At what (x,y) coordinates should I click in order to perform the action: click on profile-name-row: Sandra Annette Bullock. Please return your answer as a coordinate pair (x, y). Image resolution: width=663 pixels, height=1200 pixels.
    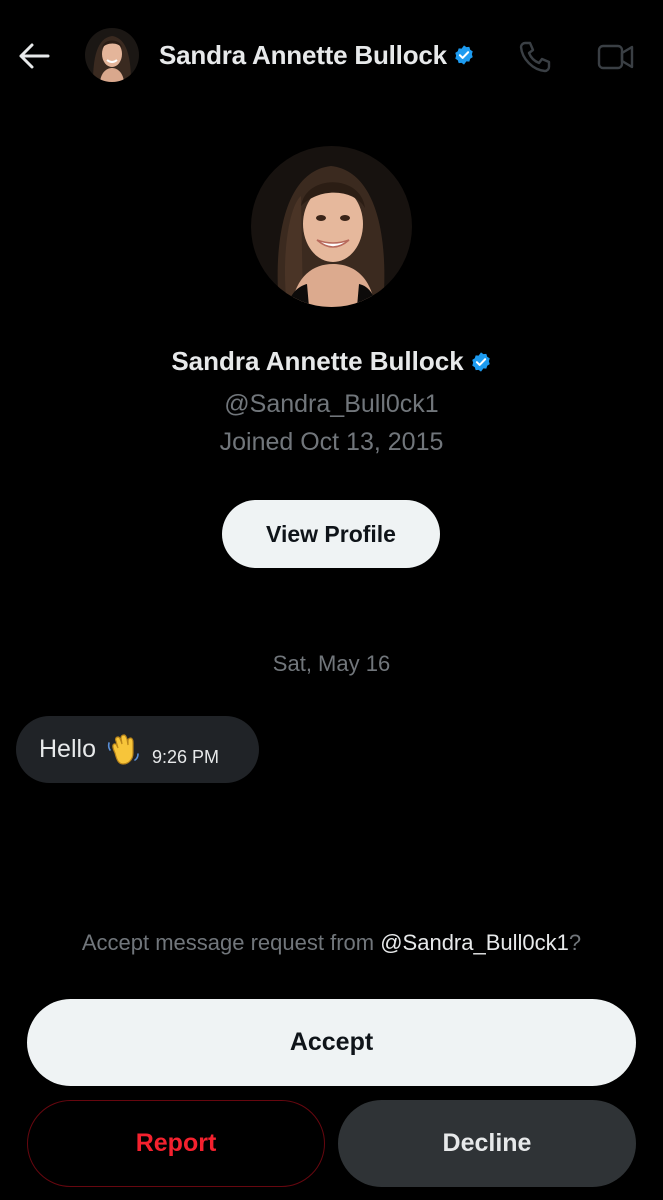
    Looking at the image, I should click on (331, 361).